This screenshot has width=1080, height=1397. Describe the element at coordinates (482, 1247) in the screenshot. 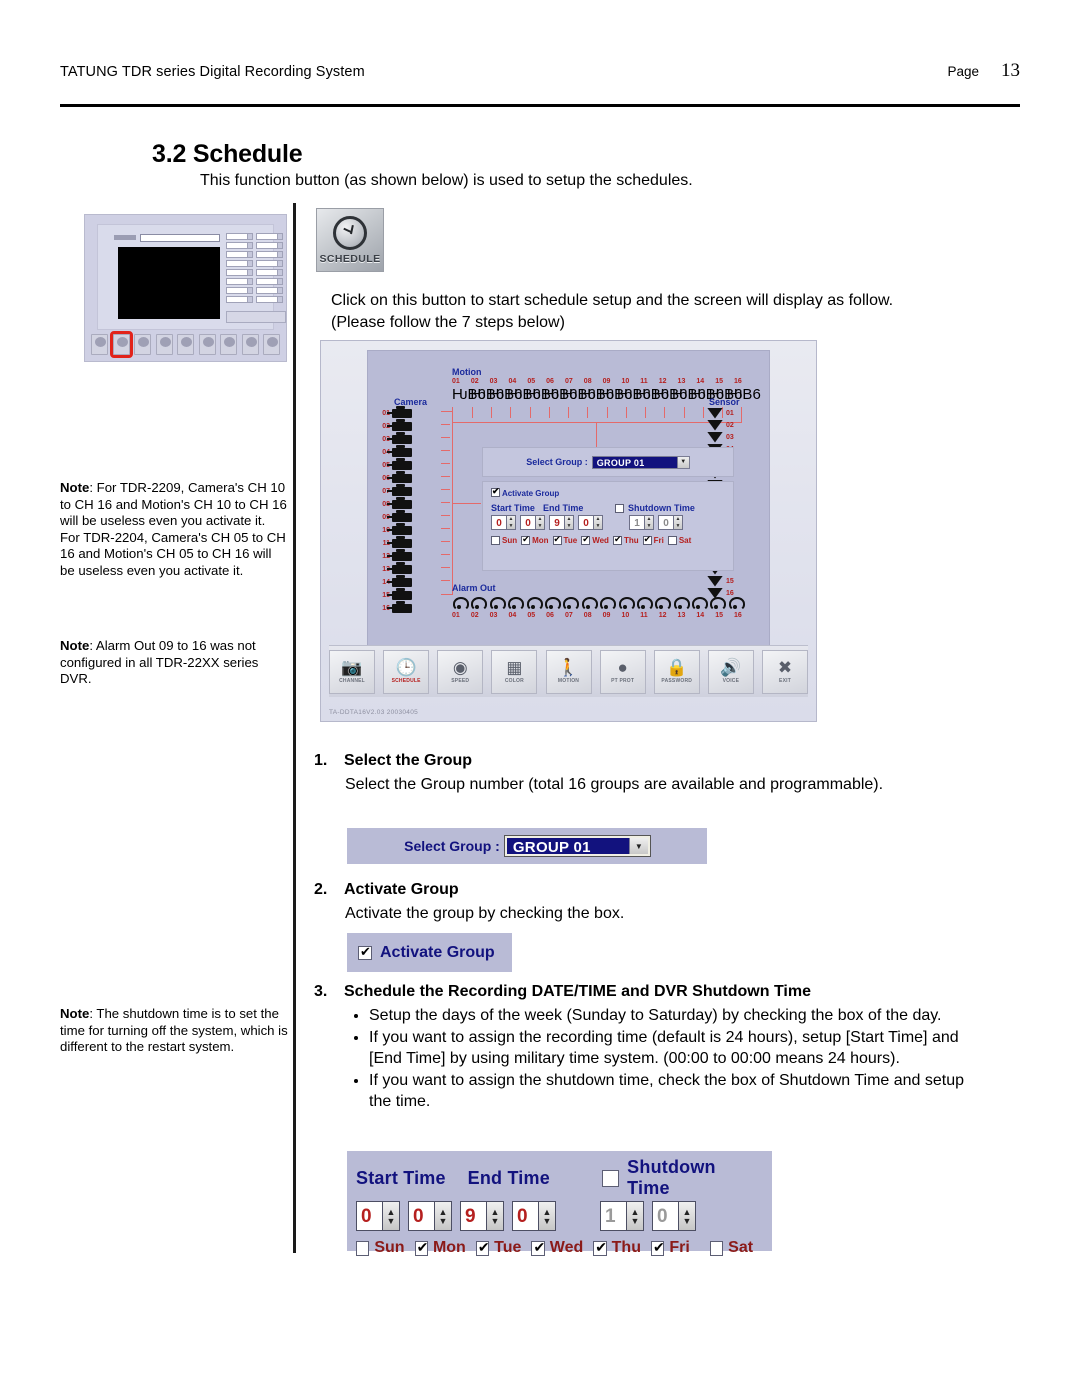

I see `day-widget-checkbox-tue` at that location.